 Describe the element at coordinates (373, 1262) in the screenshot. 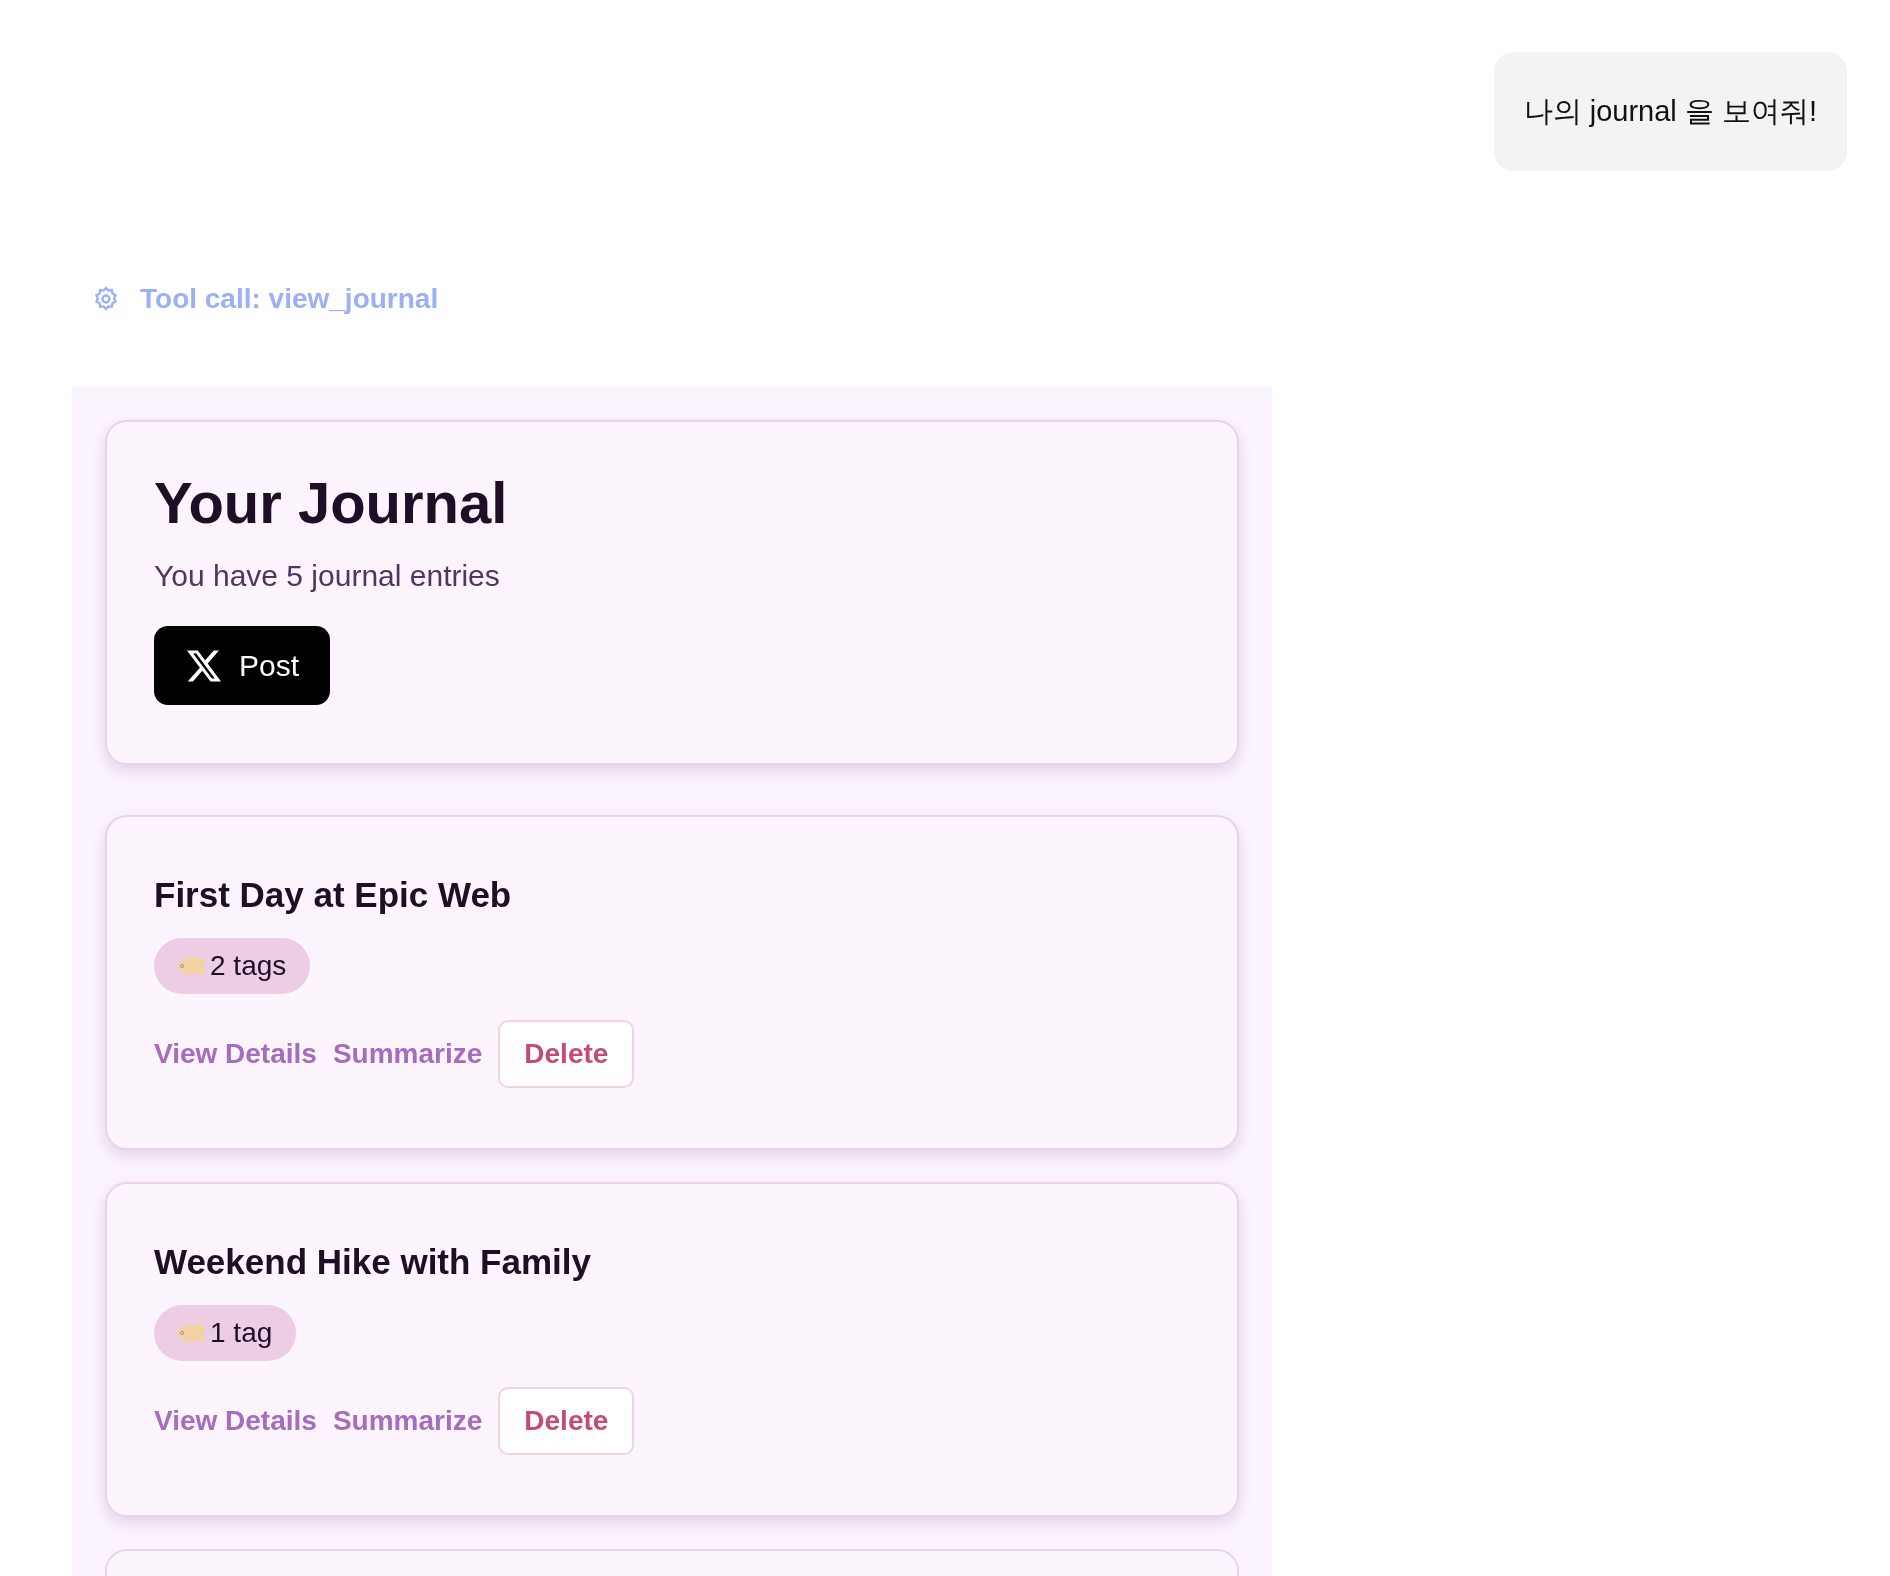

I see `entry-title: Weekend Hike with Family` at that location.